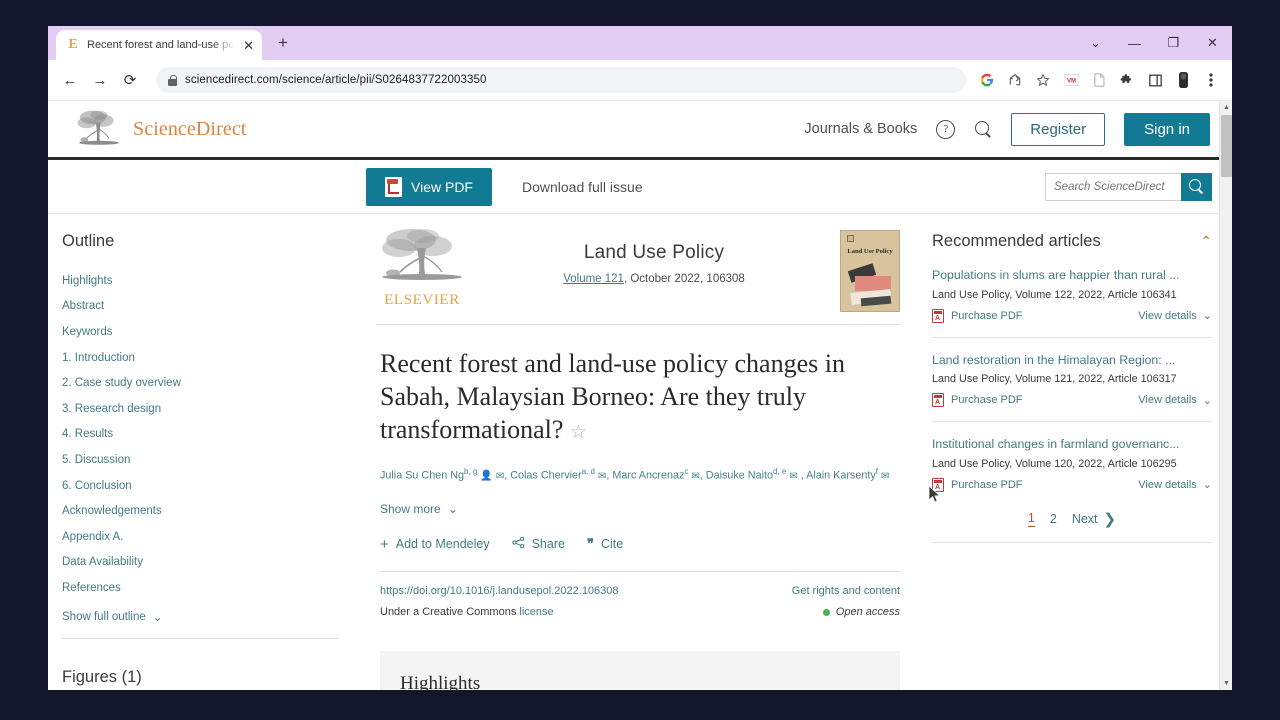 This screenshot has width=1280, height=720. Describe the element at coordinates (70, 80) in the screenshot. I see `back-icon: ←` at that location.